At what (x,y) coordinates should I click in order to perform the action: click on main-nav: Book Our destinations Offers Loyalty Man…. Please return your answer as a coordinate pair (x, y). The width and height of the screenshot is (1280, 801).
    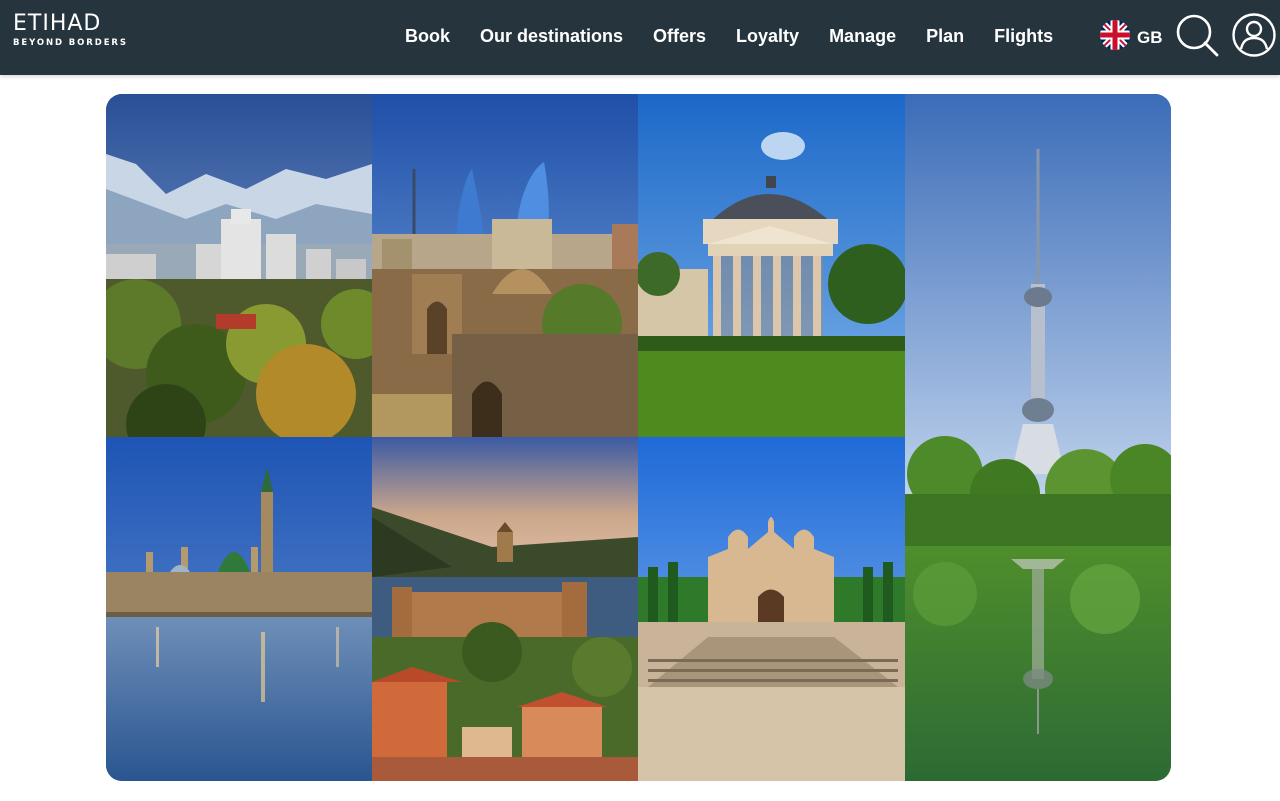
    Looking at the image, I should click on (729, 36).